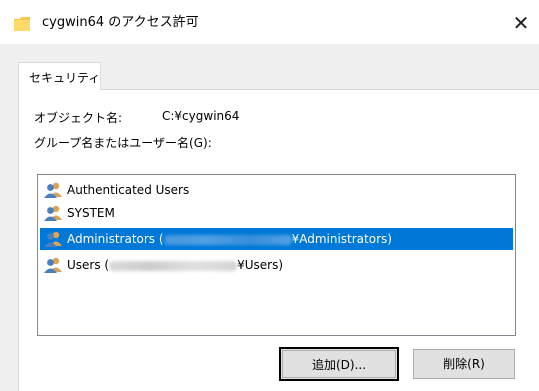 The image size is (539, 391). What do you see at coordinates (123, 143) in the screenshot?
I see `group-list-label: グループ名またはユーザー名(G):` at bounding box center [123, 143].